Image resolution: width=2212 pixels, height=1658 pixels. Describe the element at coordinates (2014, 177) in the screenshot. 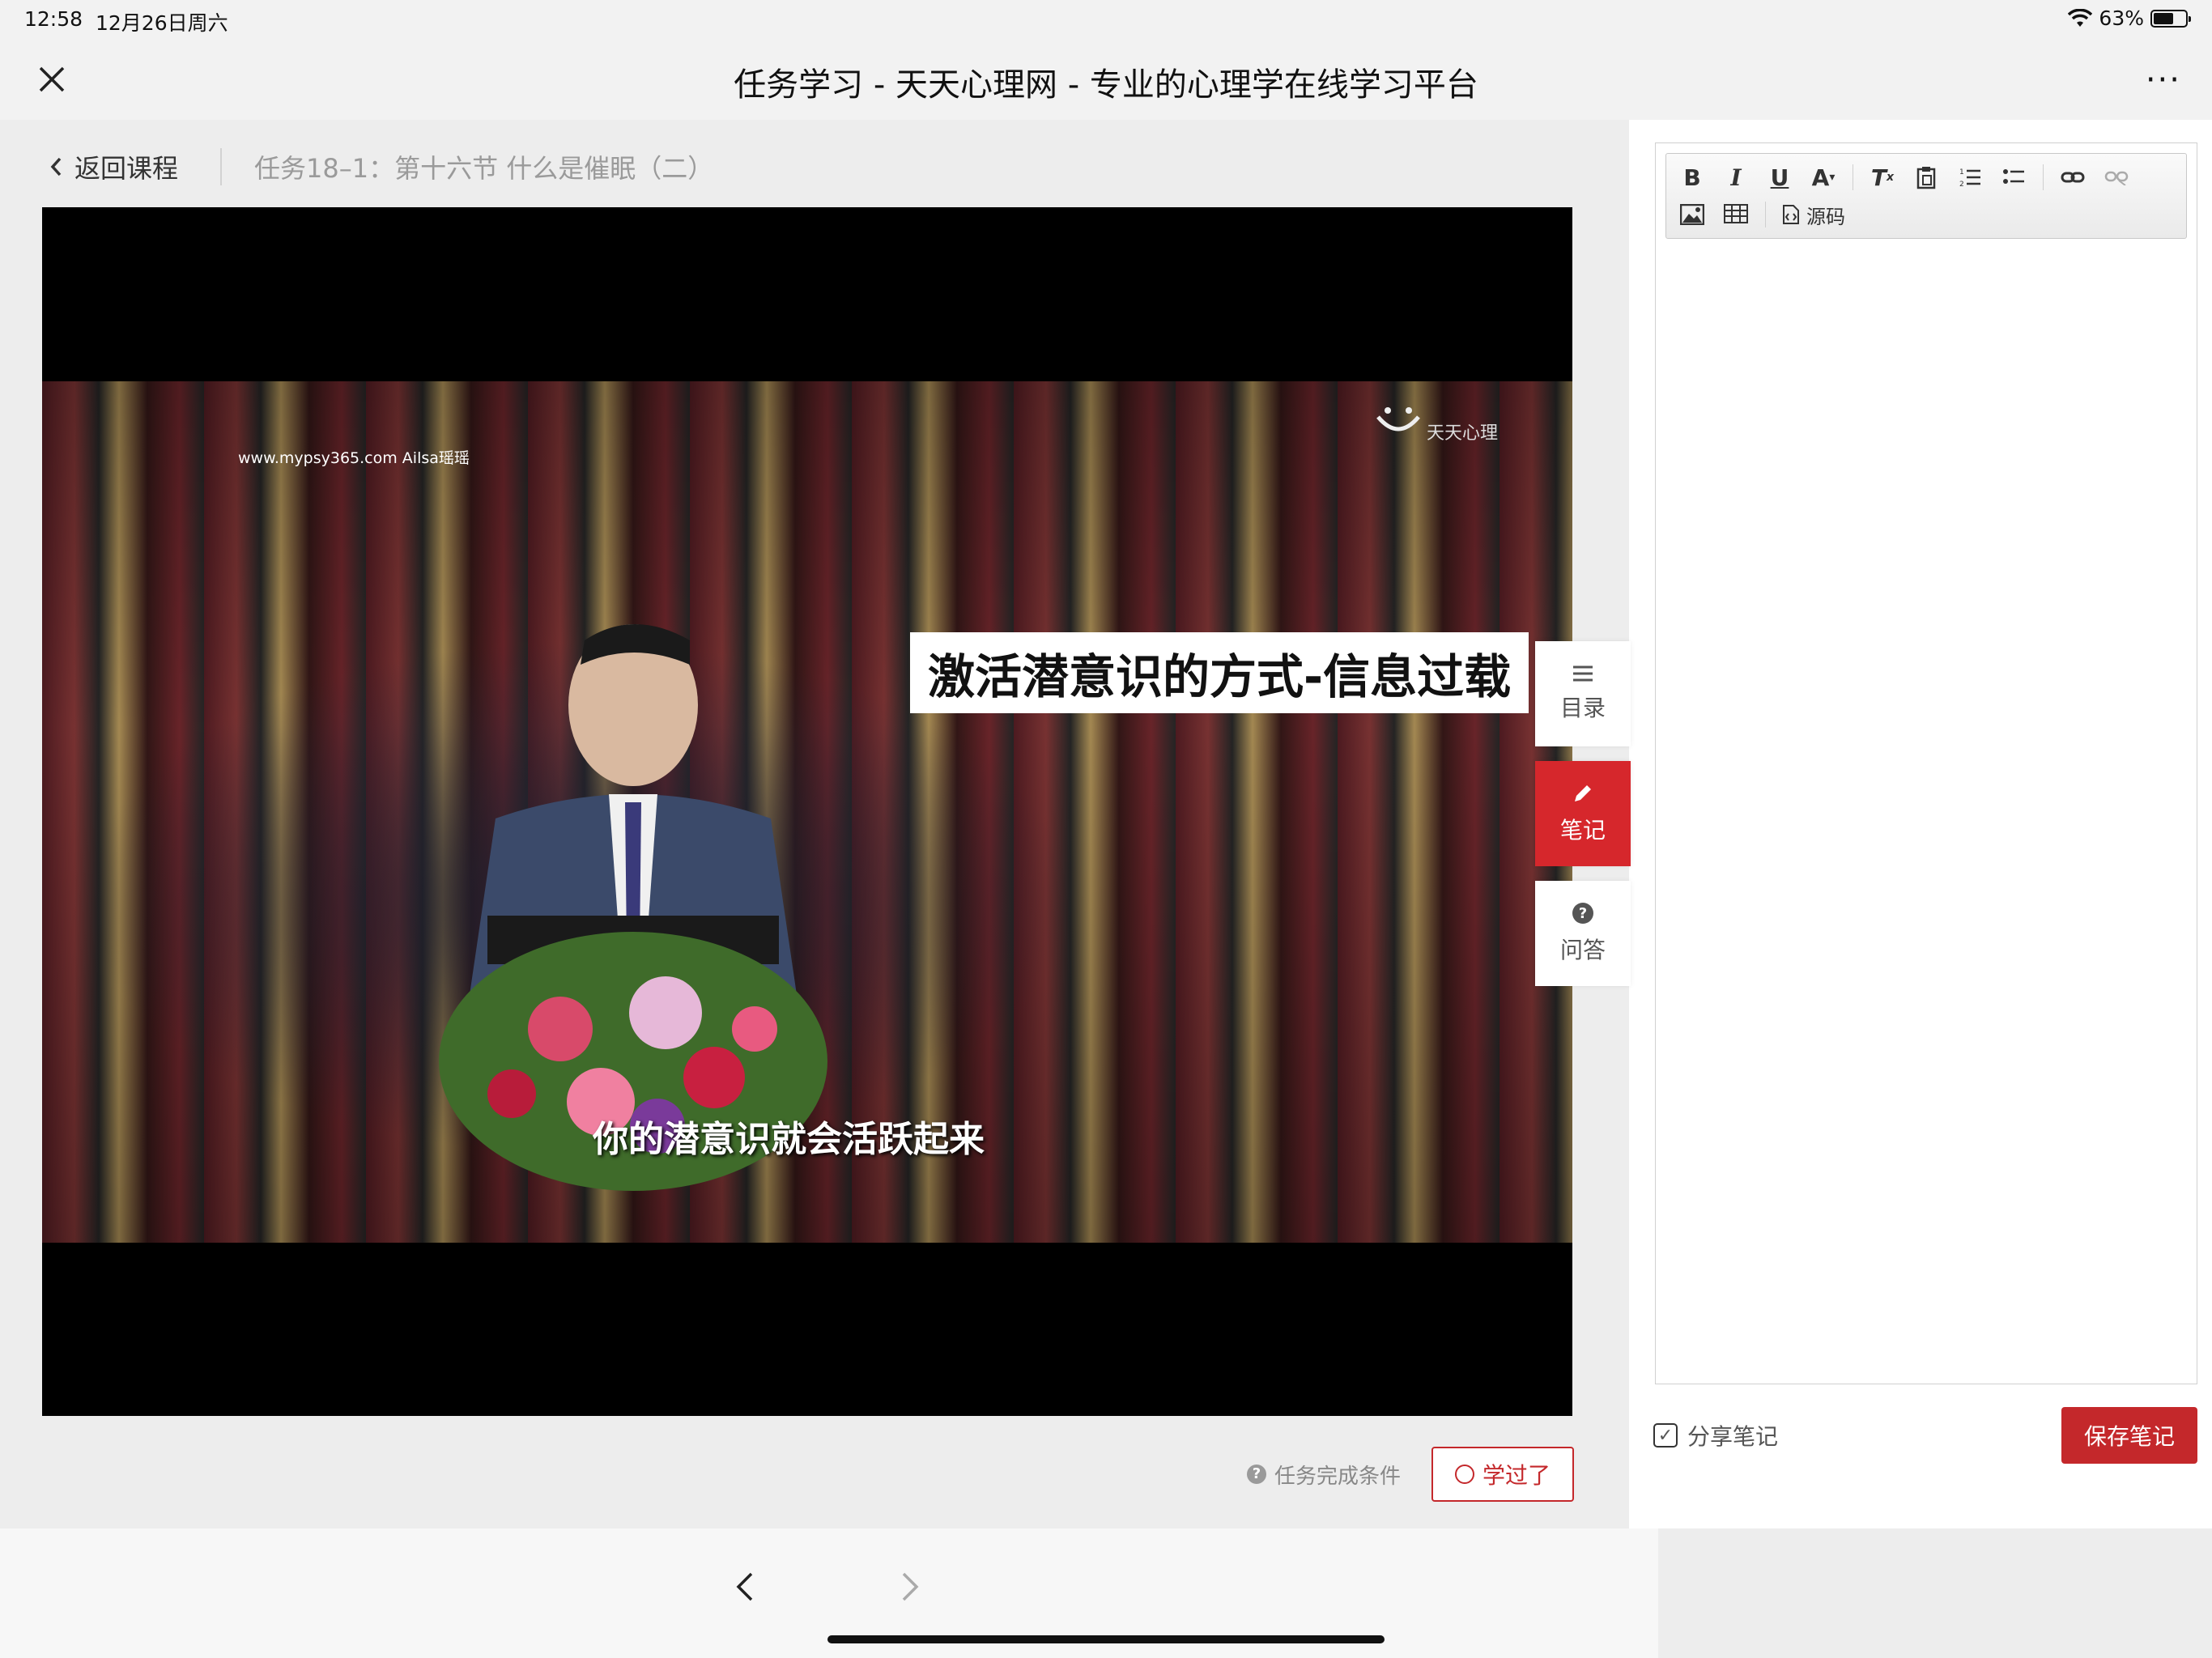

I see `bullet-list-icon` at that location.